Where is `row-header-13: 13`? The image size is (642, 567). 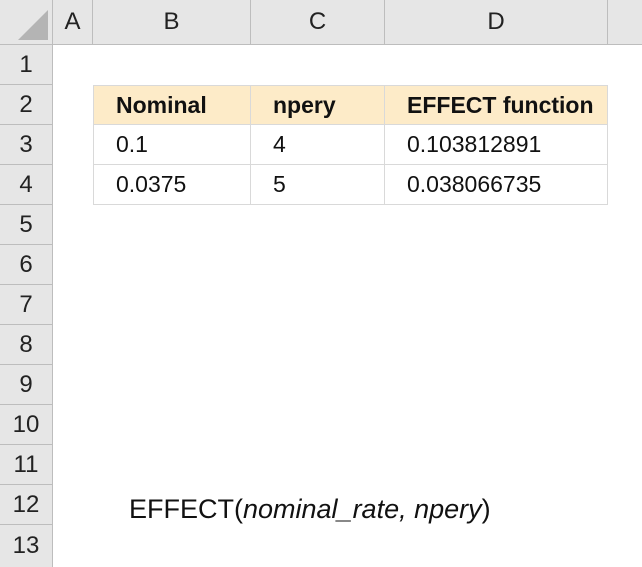 row-header-13: 13 is located at coordinates (26, 546).